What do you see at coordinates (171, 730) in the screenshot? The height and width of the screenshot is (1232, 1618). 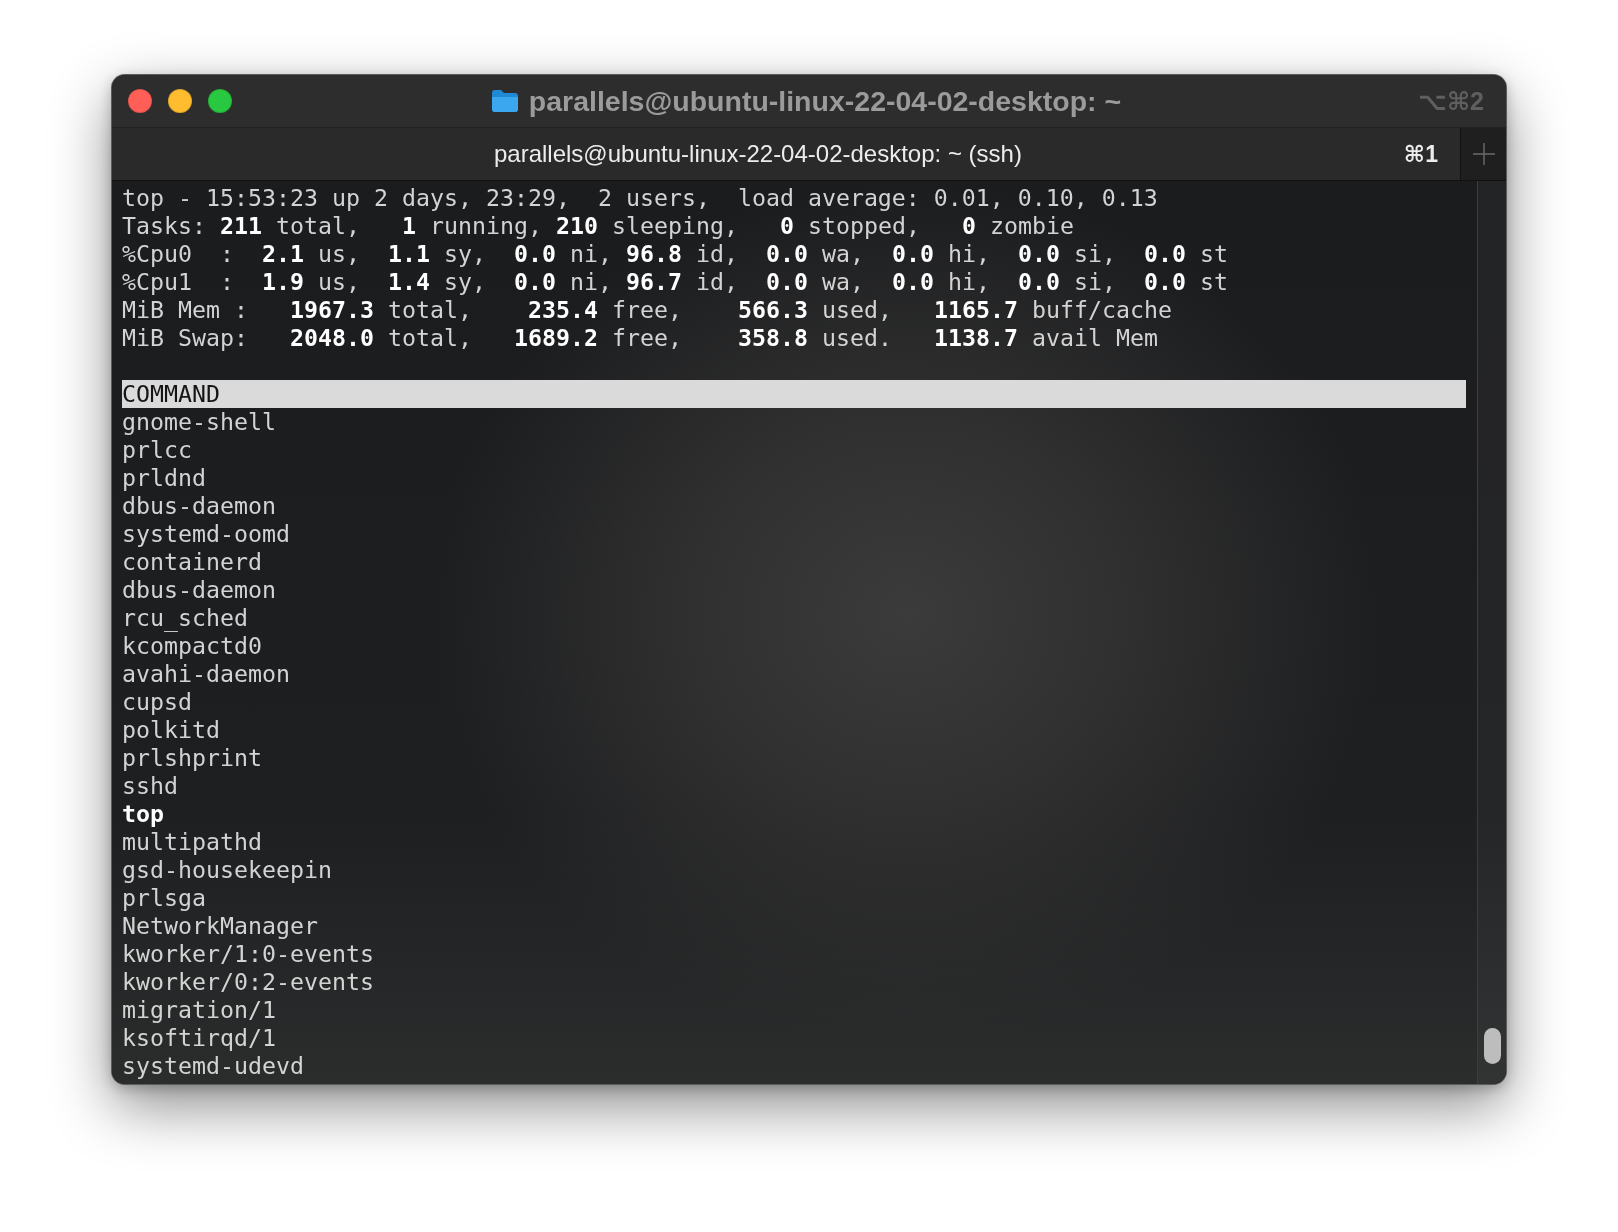 I see `process-name: polkitd` at bounding box center [171, 730].